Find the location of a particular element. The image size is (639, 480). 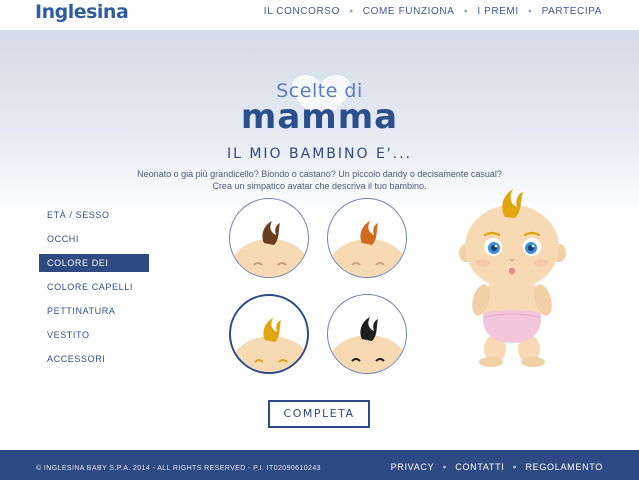

menu-item-colore-dei-capelli: COLORE DEI CAPELLI is located at coordinates (94, 270).